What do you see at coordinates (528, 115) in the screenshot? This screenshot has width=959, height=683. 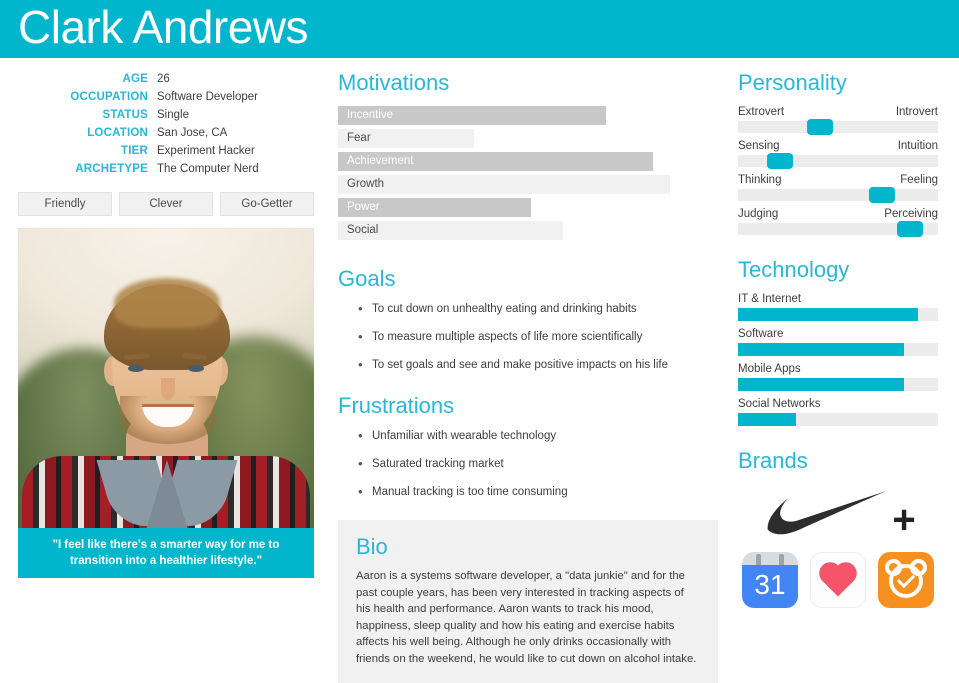 I see `motivation-row-incentive: Incentive` at bounding box center [528, 115].